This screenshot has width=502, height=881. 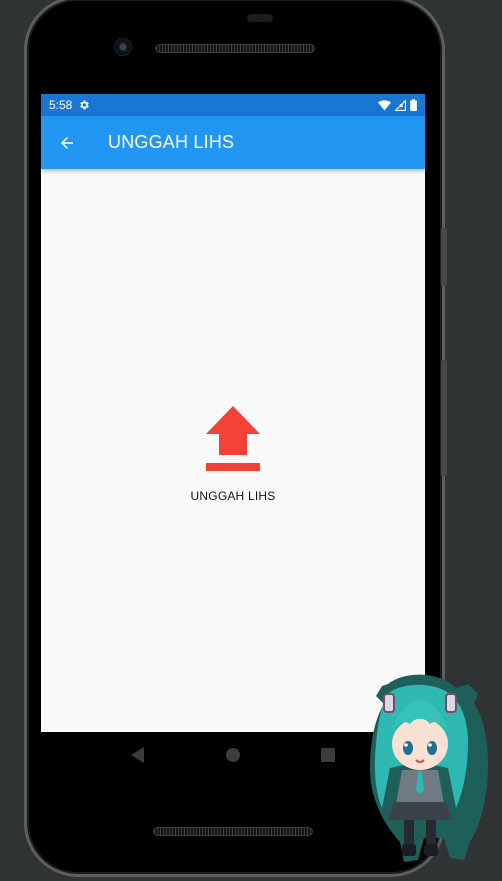 What do you see at coordinates (429, 768) in the screenshot?
I see `anime-character-sticker` at bounding box center [429, 768].